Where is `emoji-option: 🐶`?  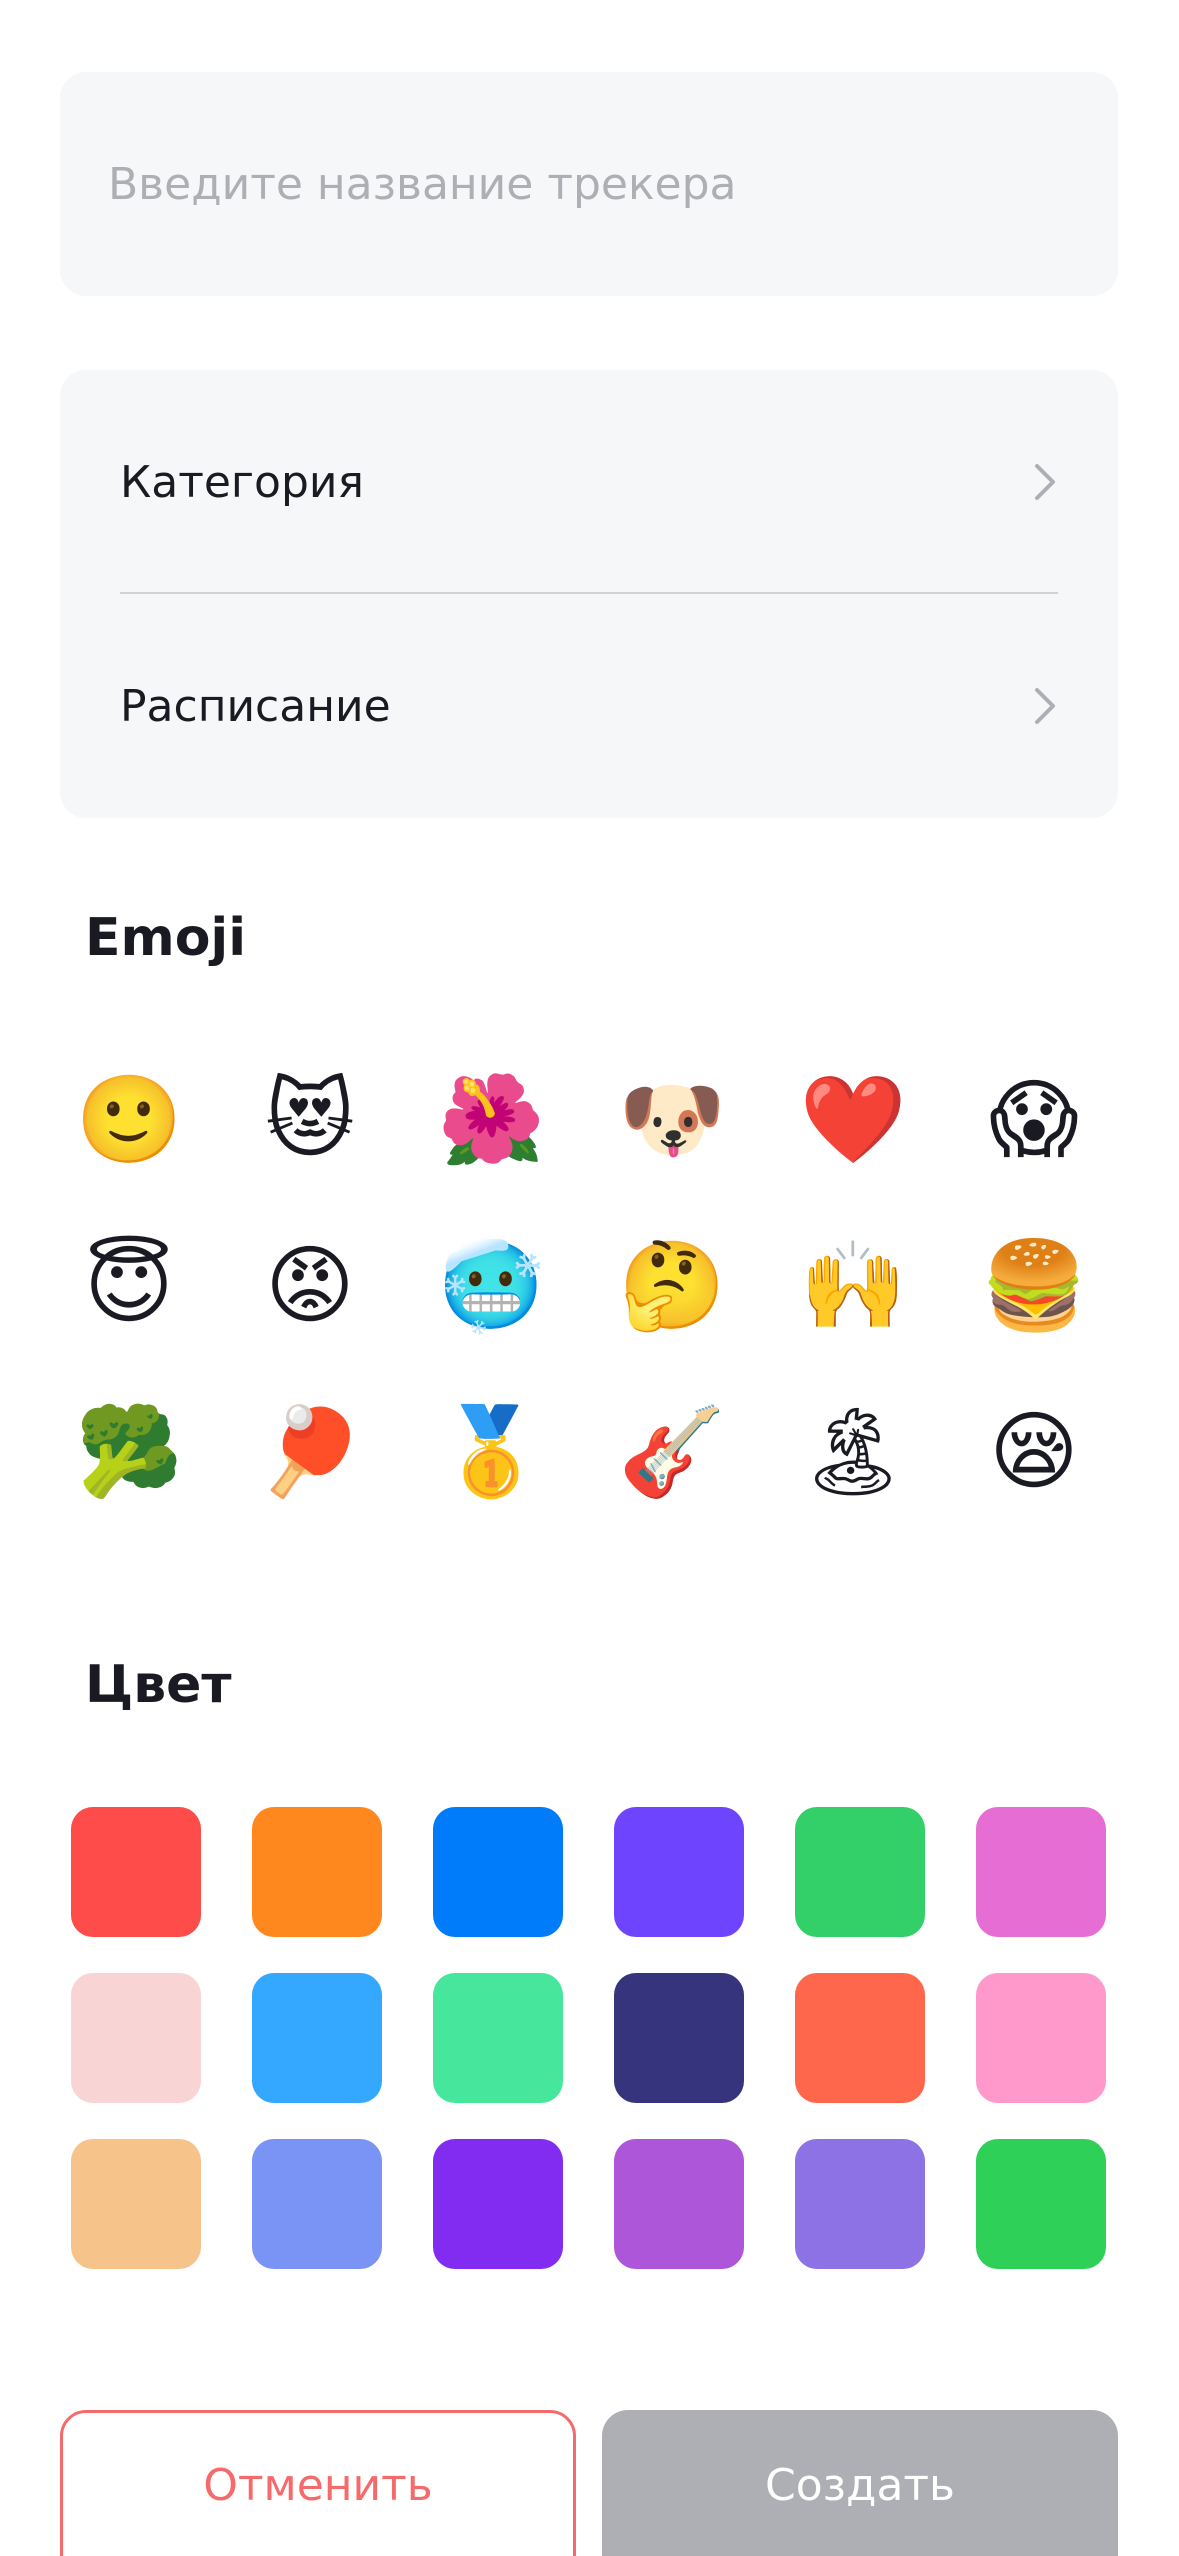
emoji-option: 🐶 is located at coordinates (672, 1120).